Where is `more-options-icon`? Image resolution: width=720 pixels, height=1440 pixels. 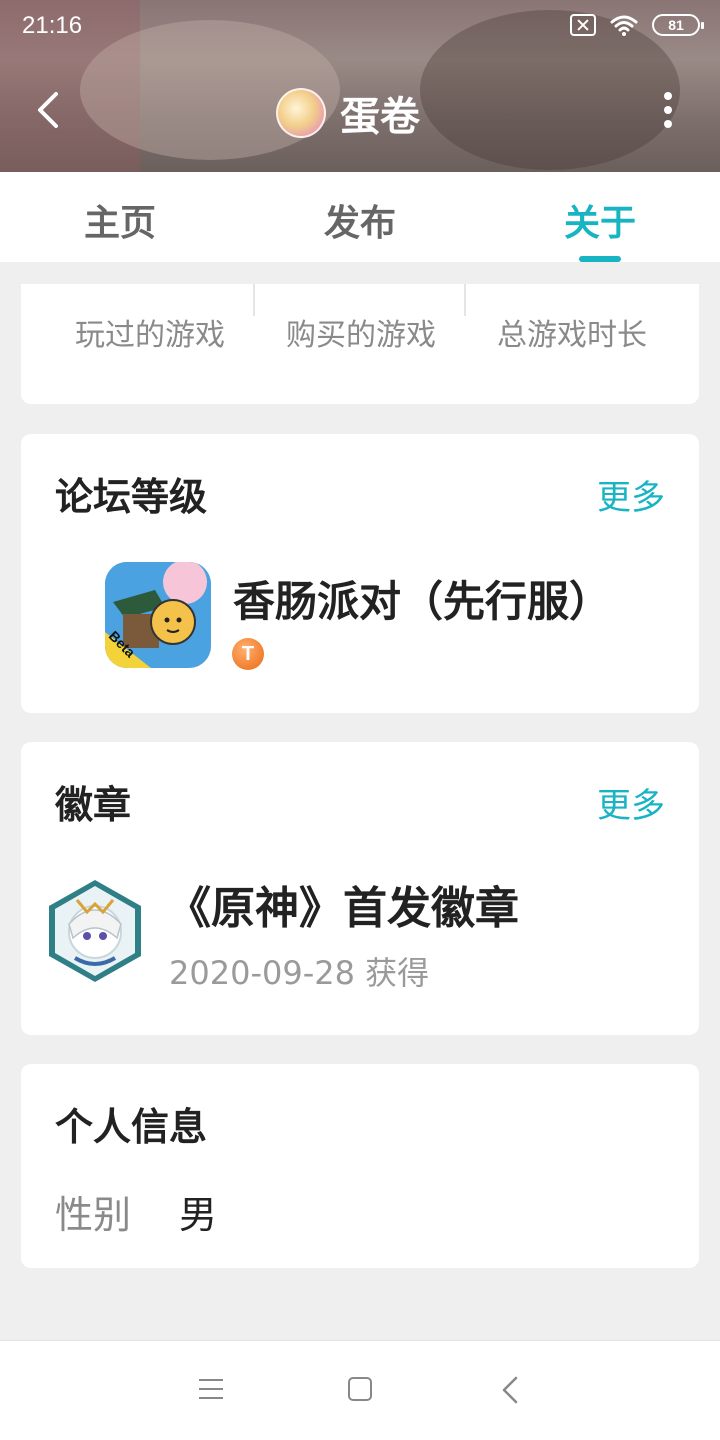
more-options-icon is located at coordinates (668, 110).